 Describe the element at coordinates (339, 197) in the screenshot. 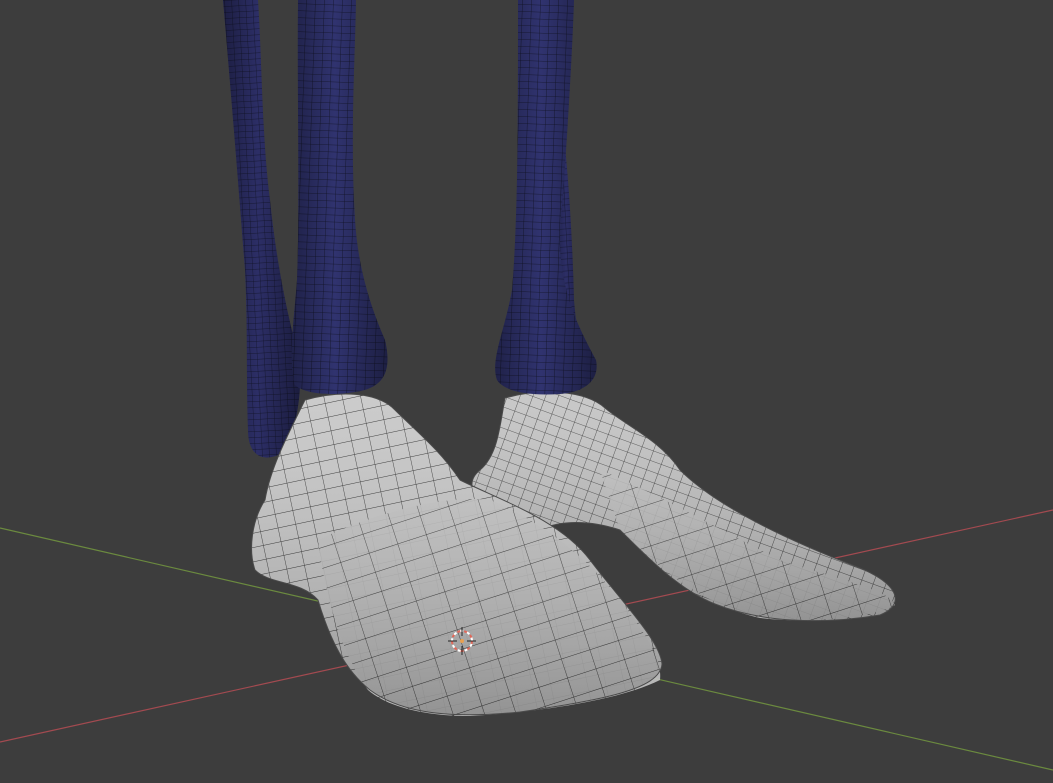

I see `tibia-left` at that location.